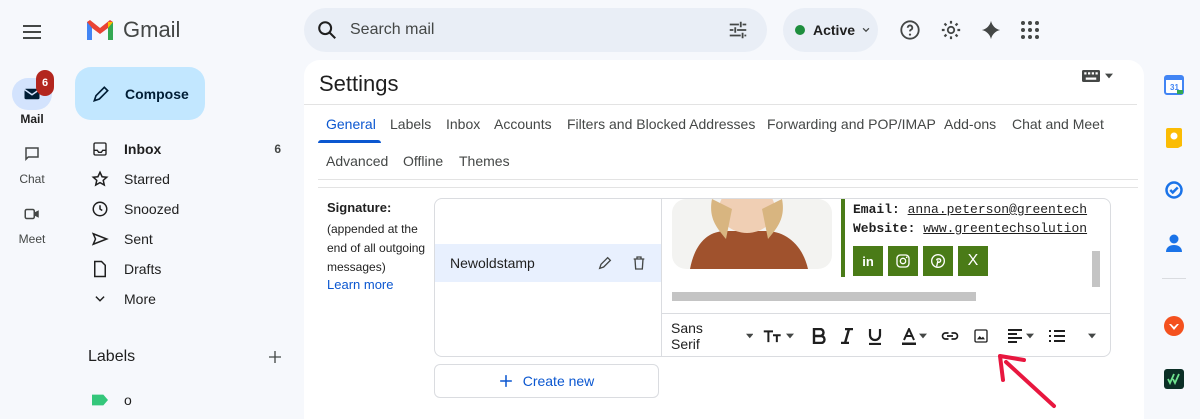 This screenshot has width=1200, height=419. What do you see at coordinates (661, 124) in the screenshot?
I see `tab-filters: Filters and Blocked Addresses` at bounding box center [661, 124].